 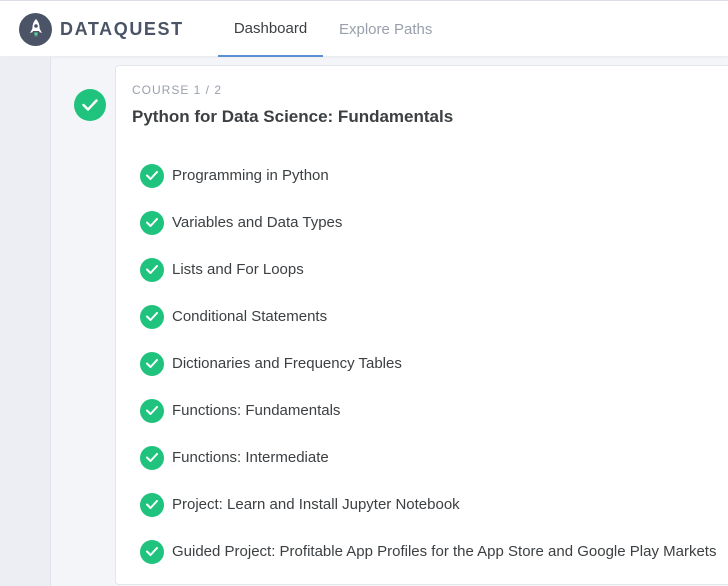 I want to click on sidebar, so click(x=25, y=321).